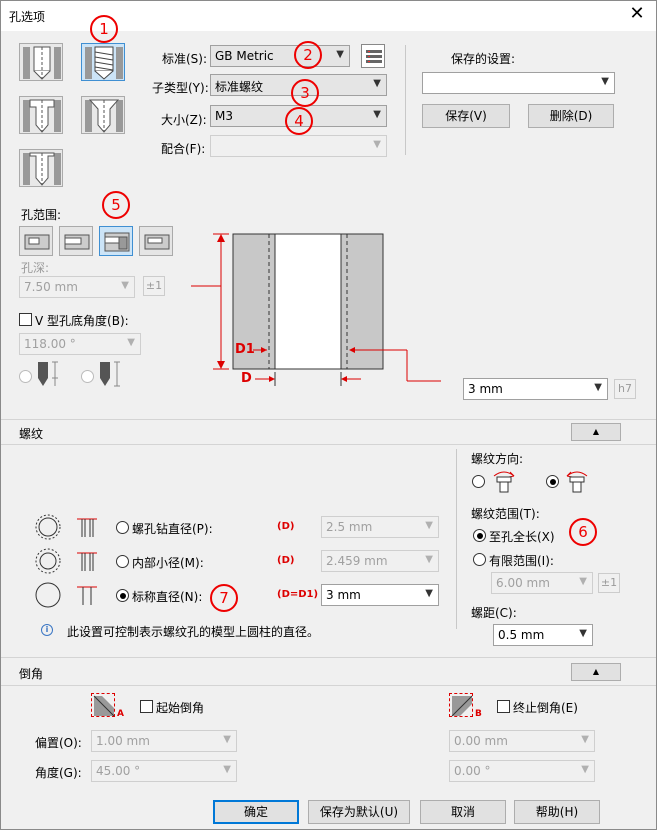 The width and height of the screenshot is (657, 830). I want to click on range-through-button, so click(76, 241).